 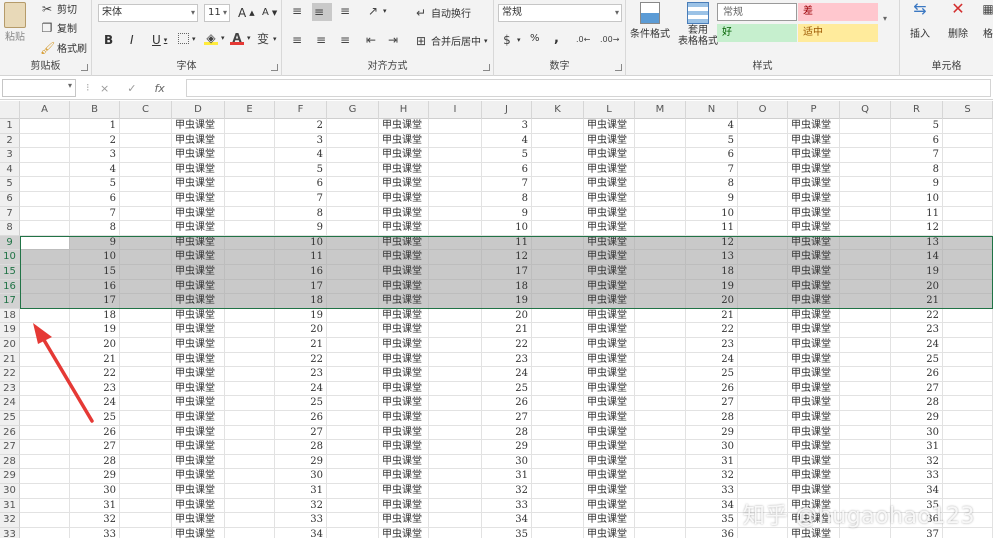 I want to click on clipboard-label: 剪贴板, so click(x=45, y=66).